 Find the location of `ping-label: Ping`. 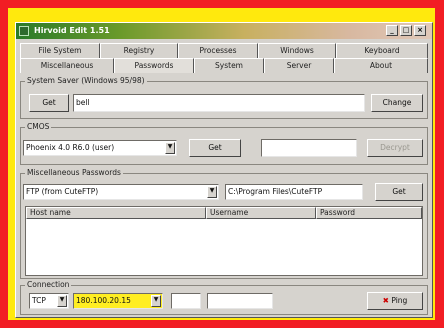

ping-label: Ping is located at coordinates (399, 300).